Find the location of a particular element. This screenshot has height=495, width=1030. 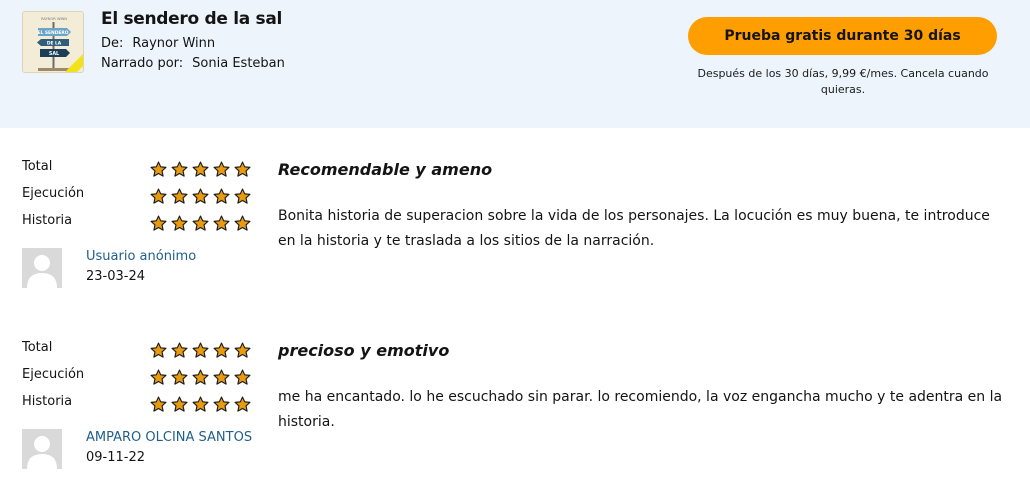

author-name: Raynor Winn is located at coordinates (173, 43).